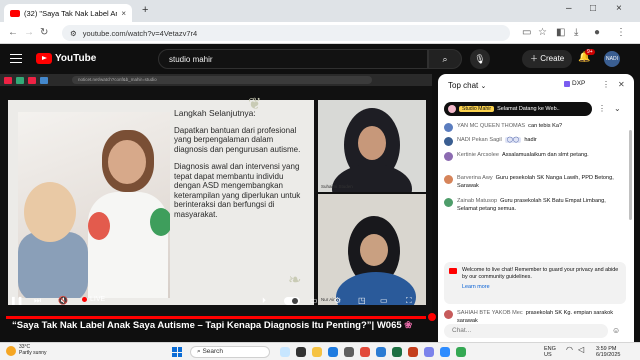 The image size is (640, 360). Describe the element at coordinates (429, 352) in the screenshot. I see `teams-icon` at that location.